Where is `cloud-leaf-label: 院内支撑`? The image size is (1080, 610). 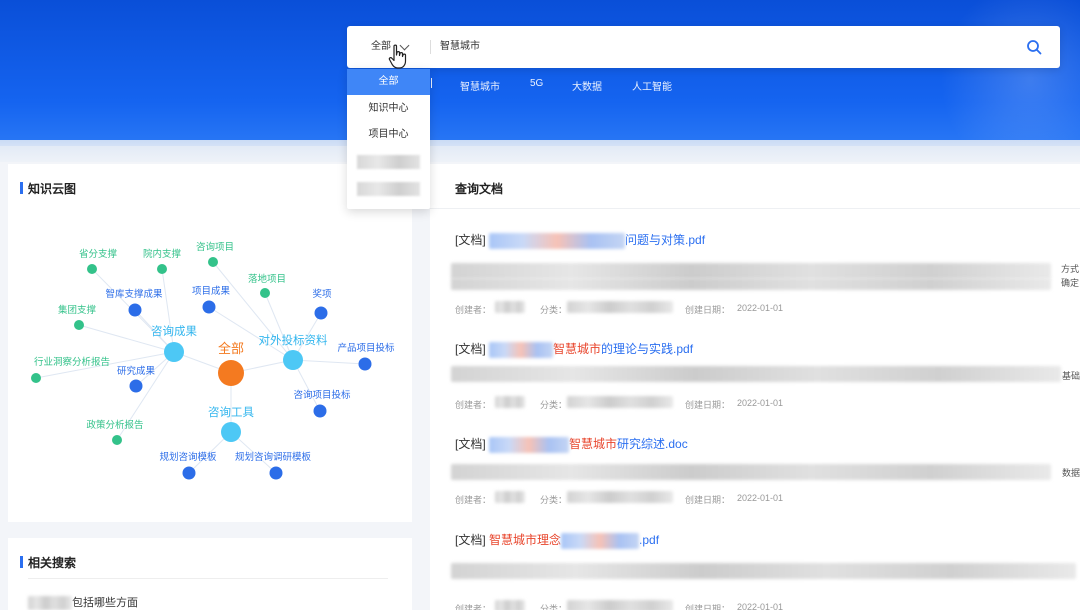 cloud-leaf-label: 院内支撑 is located at coordinates (162, 254).